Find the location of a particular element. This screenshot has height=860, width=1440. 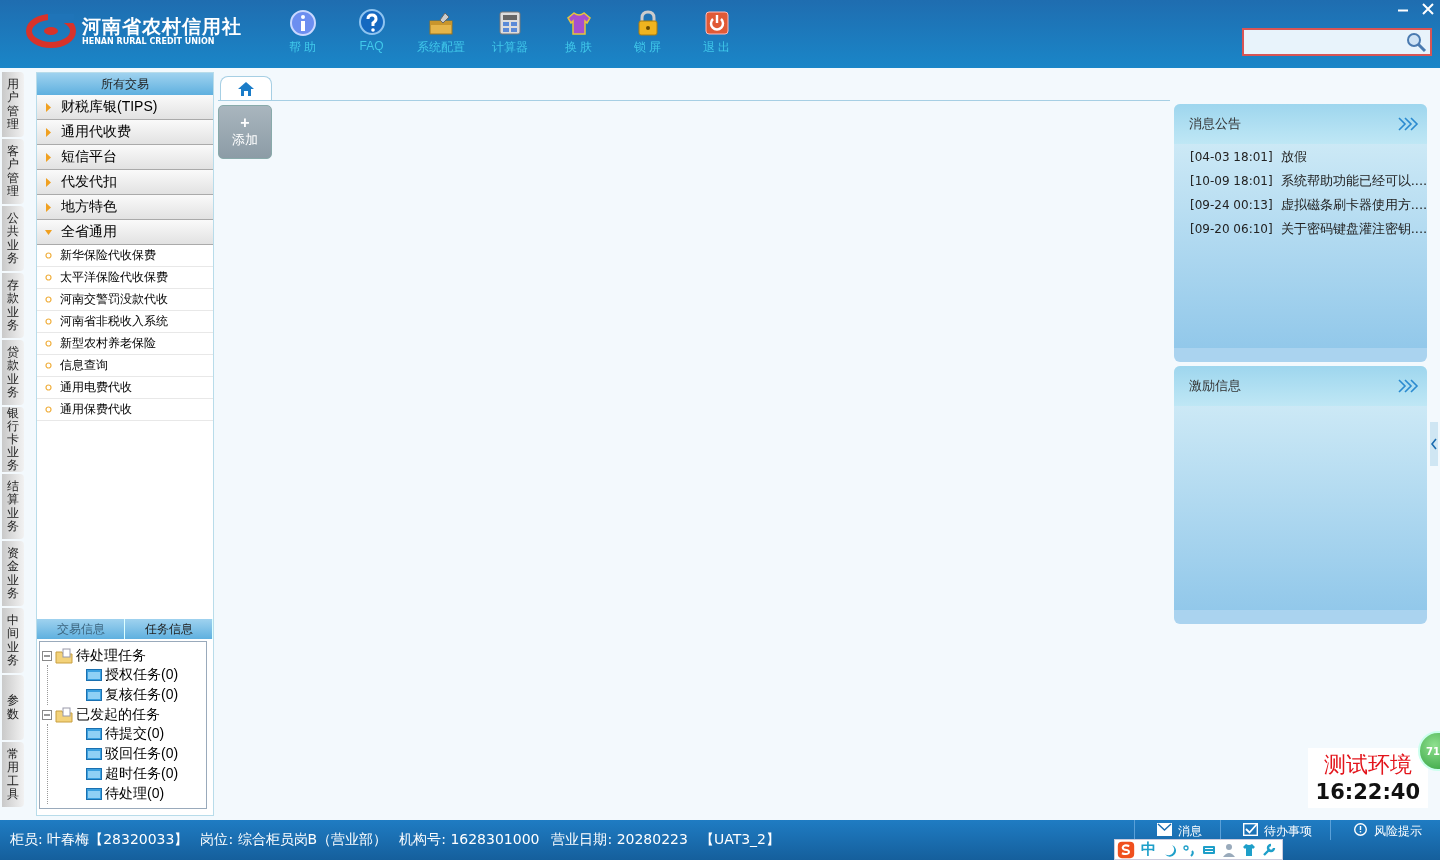

status-button: 风险提示 is located at coordinates (1385, 830).